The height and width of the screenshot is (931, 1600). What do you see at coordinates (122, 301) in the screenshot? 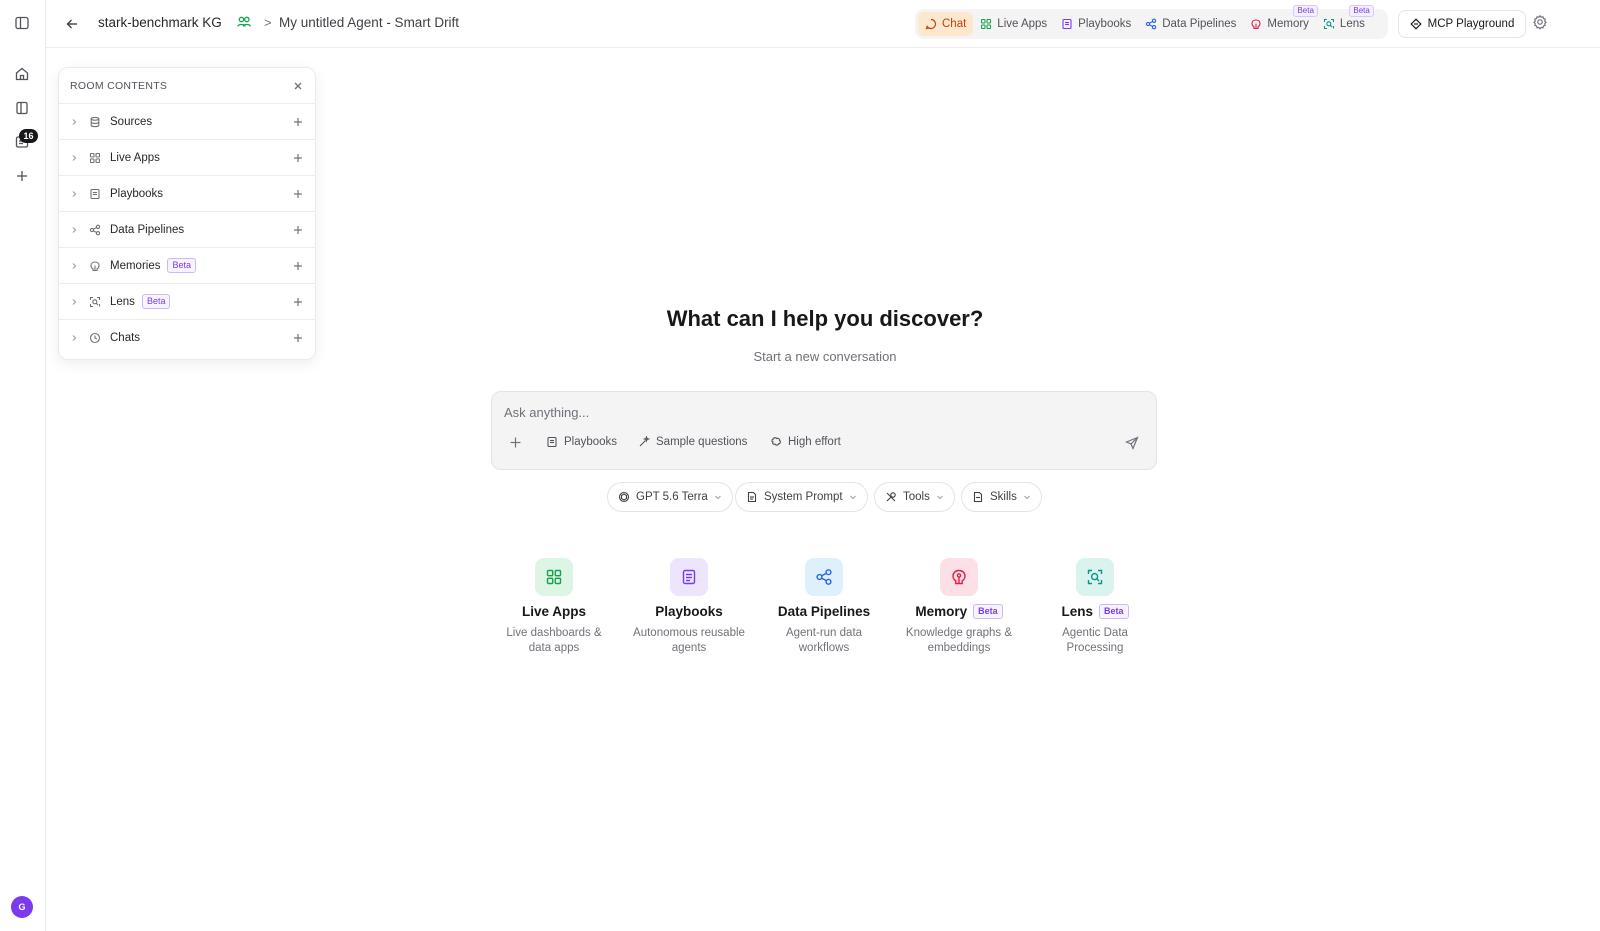
I see `room-item-label: Lens` at bounding box center [122, 301].